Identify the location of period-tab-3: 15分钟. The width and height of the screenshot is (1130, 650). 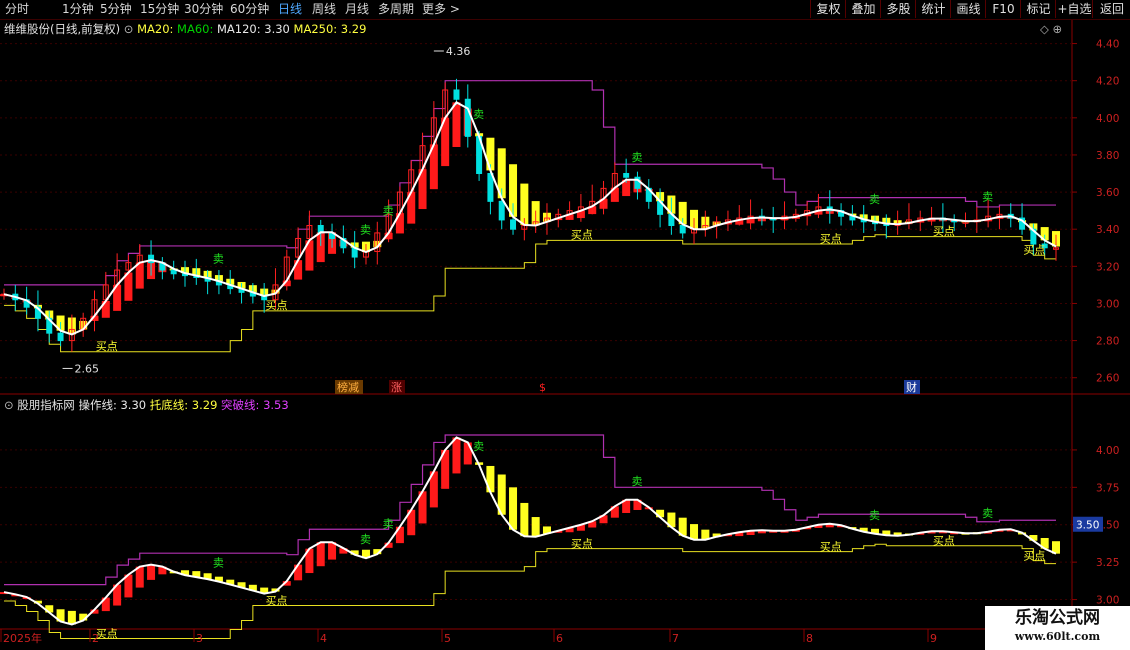
(159, 9).